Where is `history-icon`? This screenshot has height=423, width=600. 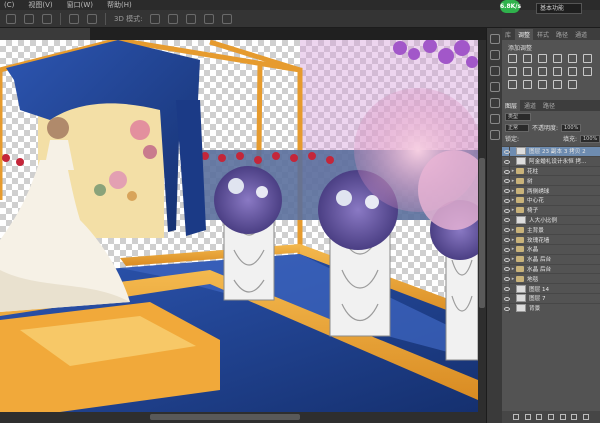
history-icon is located at coordinates (494, 39).